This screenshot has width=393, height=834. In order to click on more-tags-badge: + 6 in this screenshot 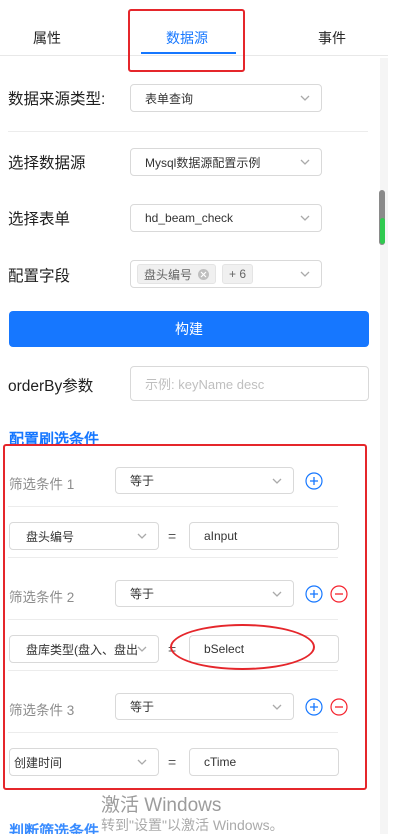, I will do `click(238, 274)`.